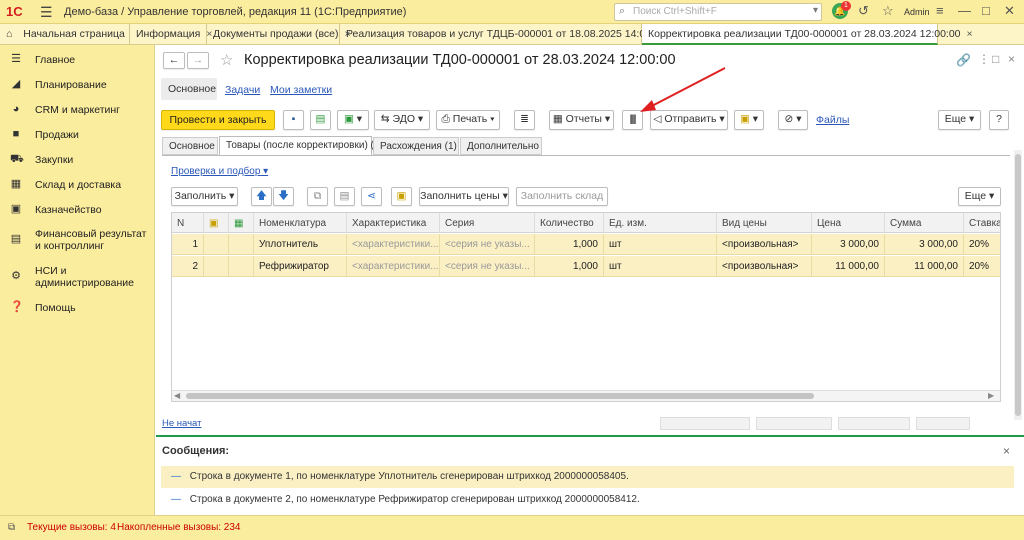 This screenshot has width=1024, height=540. I want to click on horizontal-scrollbar: ◀ ▶, so click(586, 395).